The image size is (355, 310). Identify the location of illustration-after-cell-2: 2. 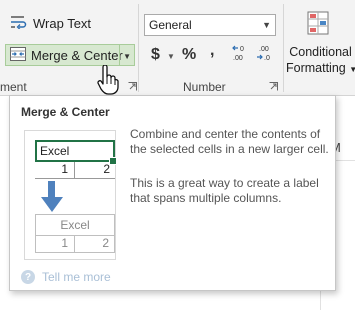
(95, 244).